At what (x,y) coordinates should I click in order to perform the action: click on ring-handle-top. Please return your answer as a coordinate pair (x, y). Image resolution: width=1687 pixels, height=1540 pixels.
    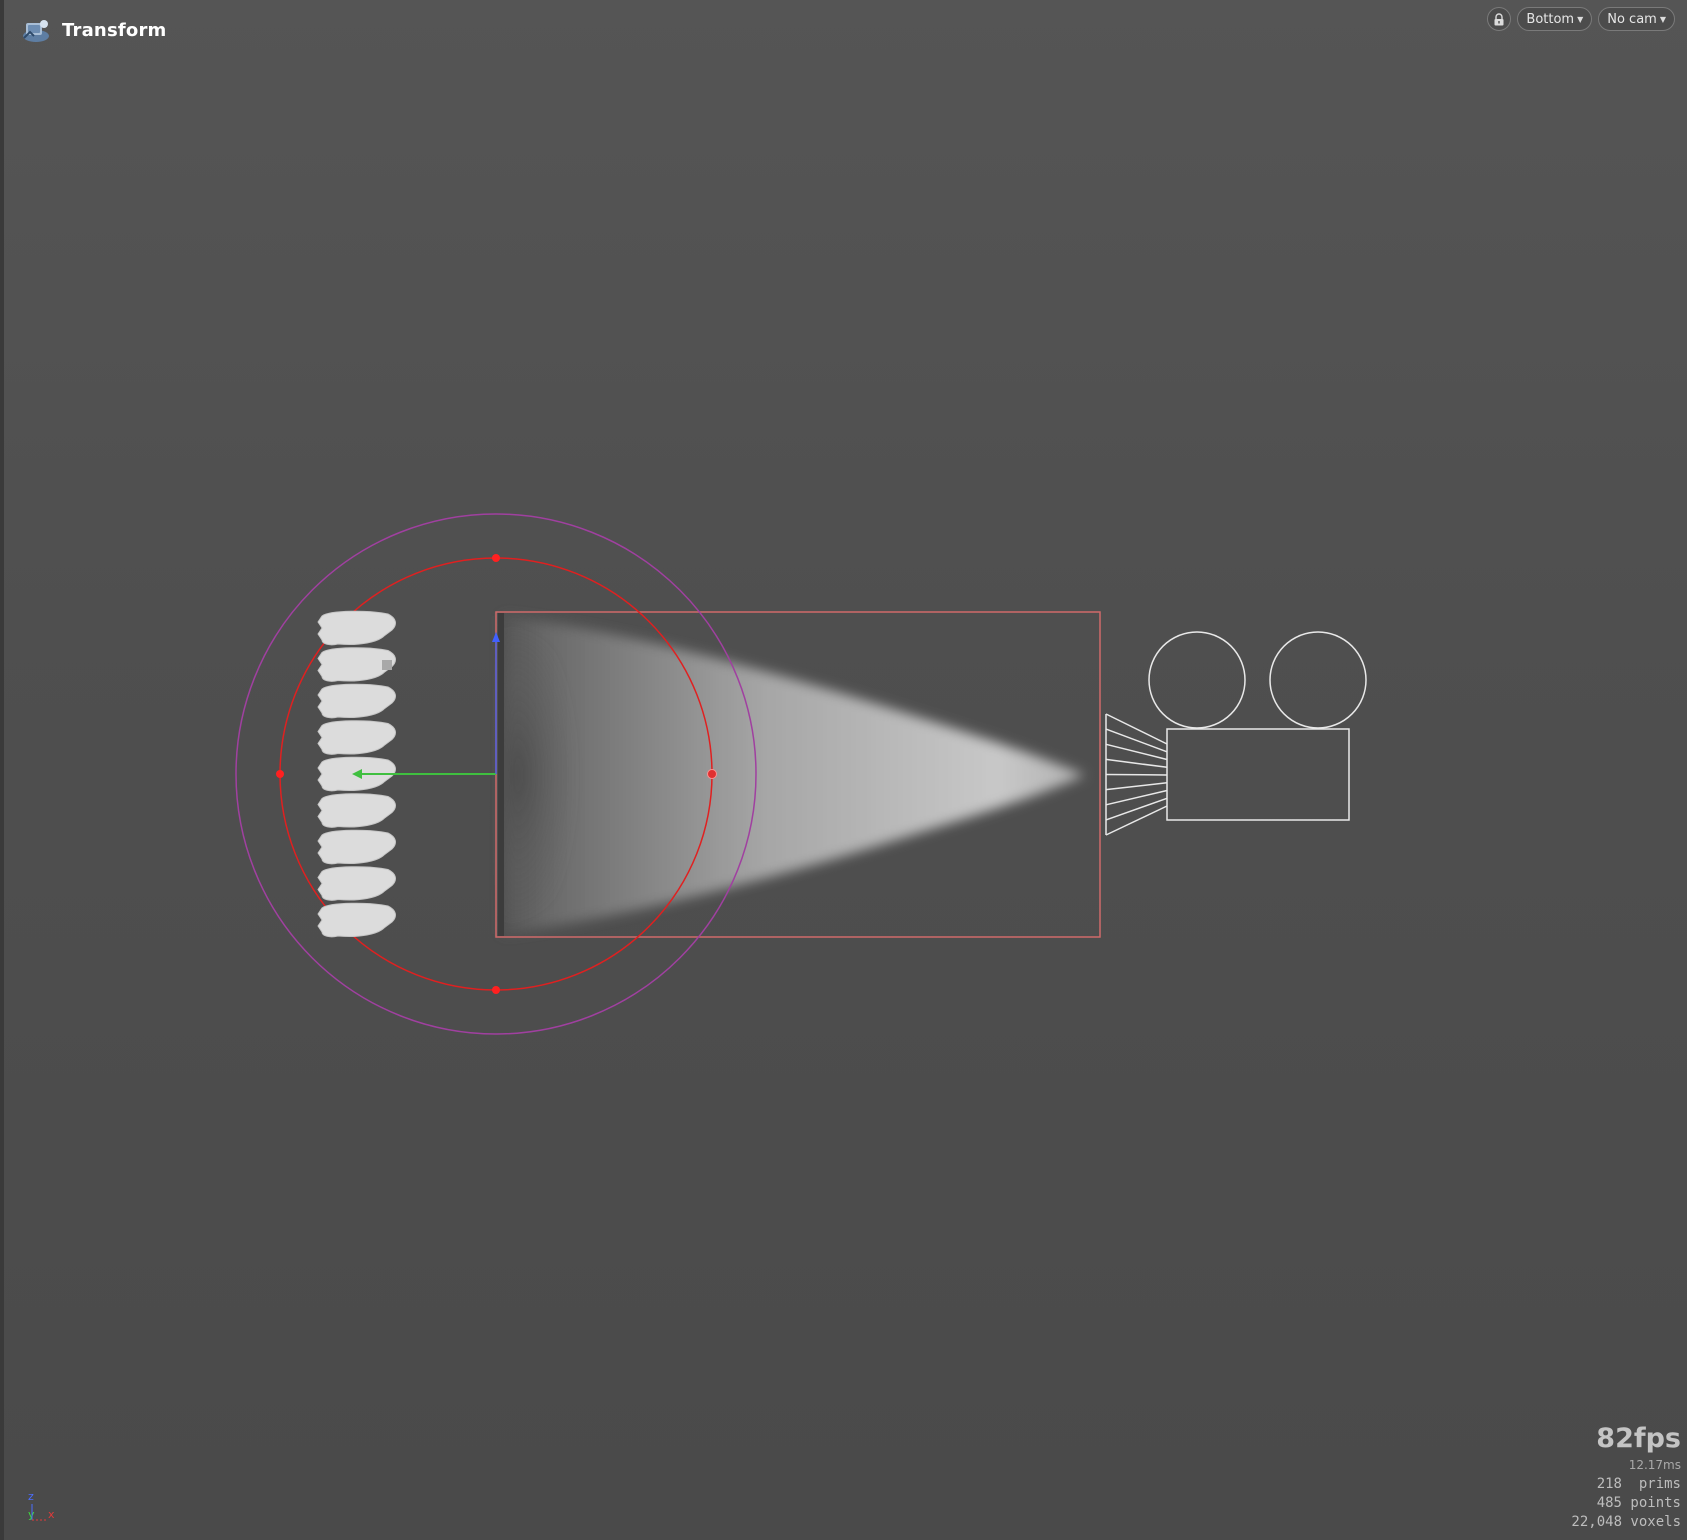
    Looking at the image, I should click on (496, 558).